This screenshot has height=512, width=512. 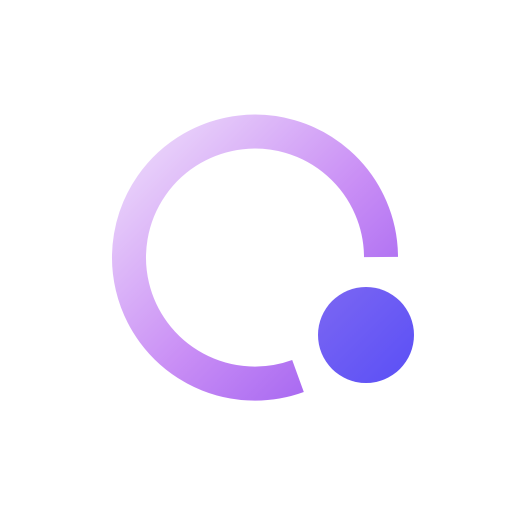 What do you see at coordinates (366, 335) in the screenshot?
I see `dot-circle` at bounding box center [366, 335].